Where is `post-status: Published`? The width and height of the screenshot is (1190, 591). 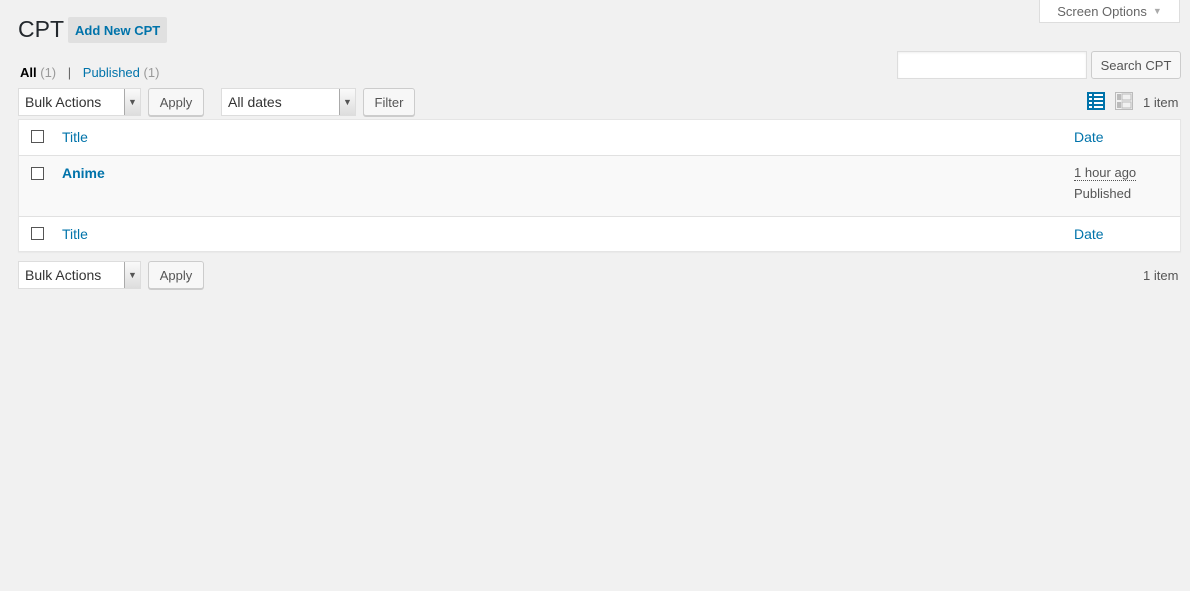
post-status: Published is located at coordinates (1103, 193).